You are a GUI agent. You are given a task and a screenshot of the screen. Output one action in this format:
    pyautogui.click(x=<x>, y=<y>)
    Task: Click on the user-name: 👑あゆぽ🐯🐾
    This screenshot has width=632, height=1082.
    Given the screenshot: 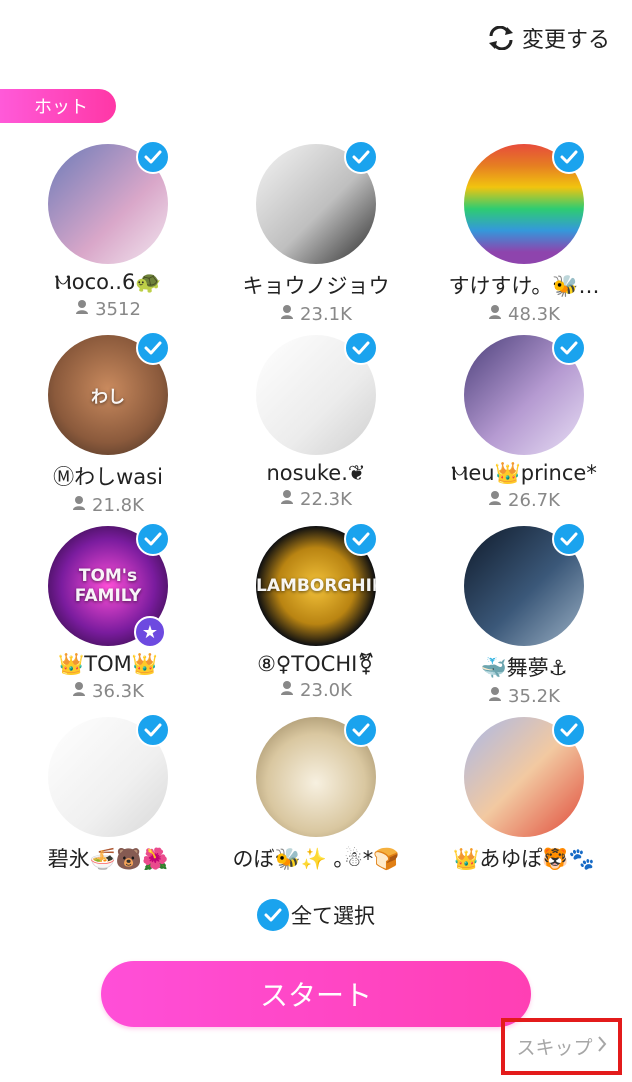 What is the action you would take?
    pyautogui.click(x=524, y=859)
    